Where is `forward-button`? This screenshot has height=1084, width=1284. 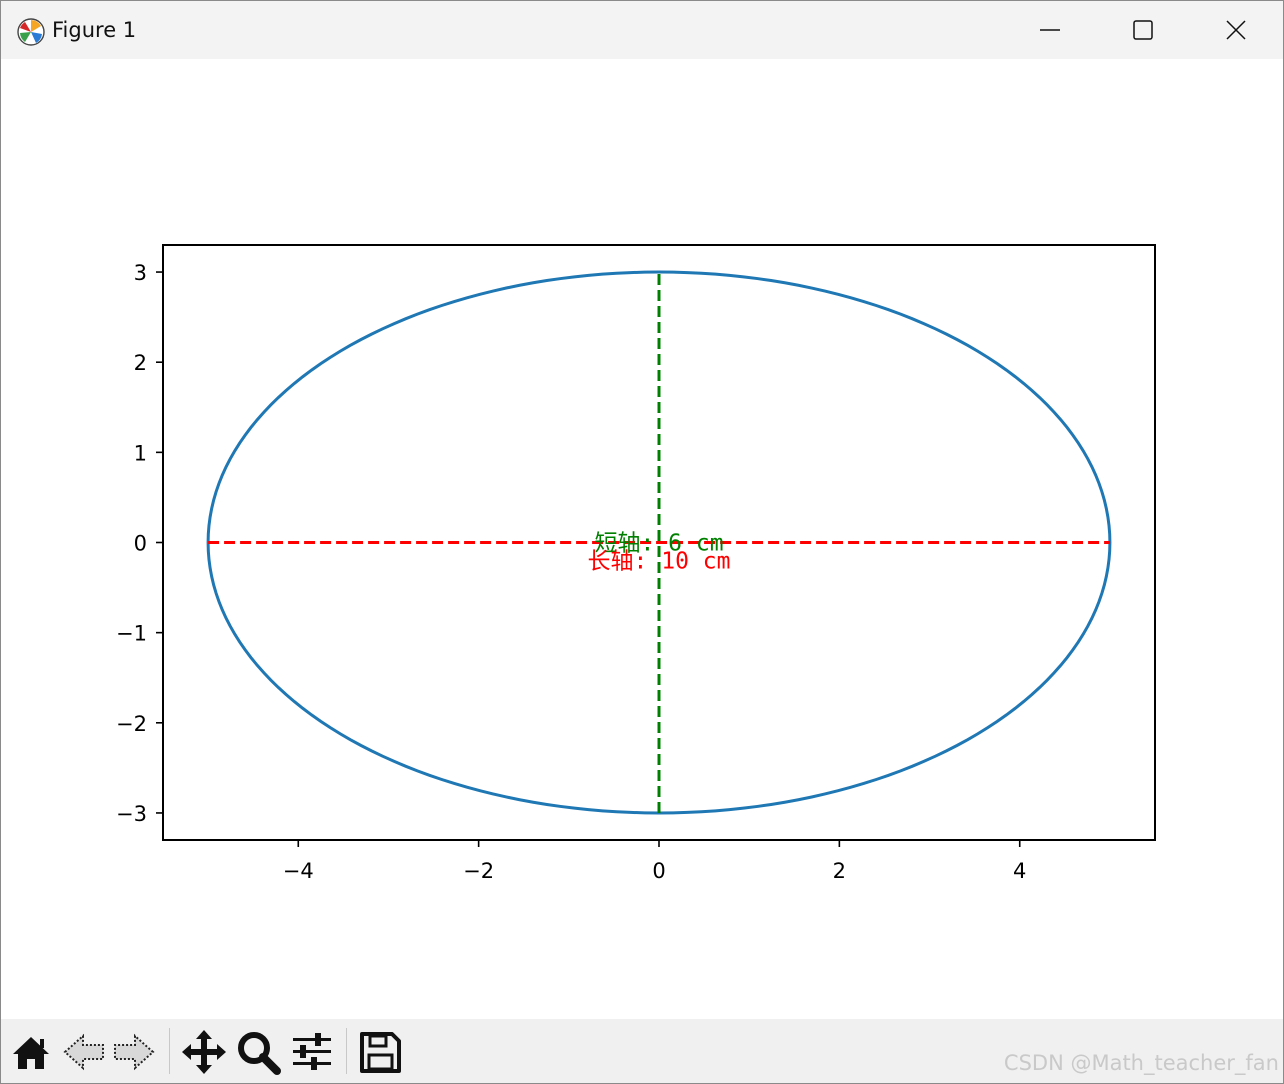
forward-button is located at coordinates (133, 1052).